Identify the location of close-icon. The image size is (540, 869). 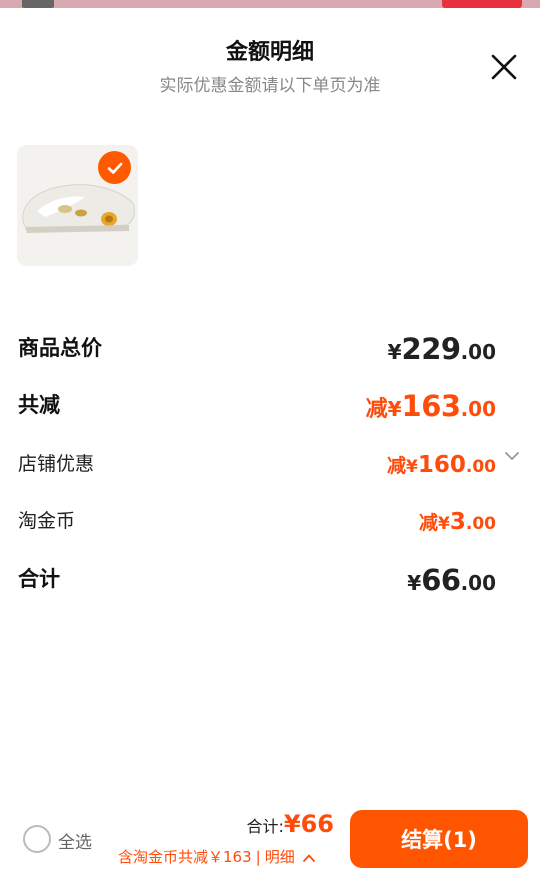
(504, 67).